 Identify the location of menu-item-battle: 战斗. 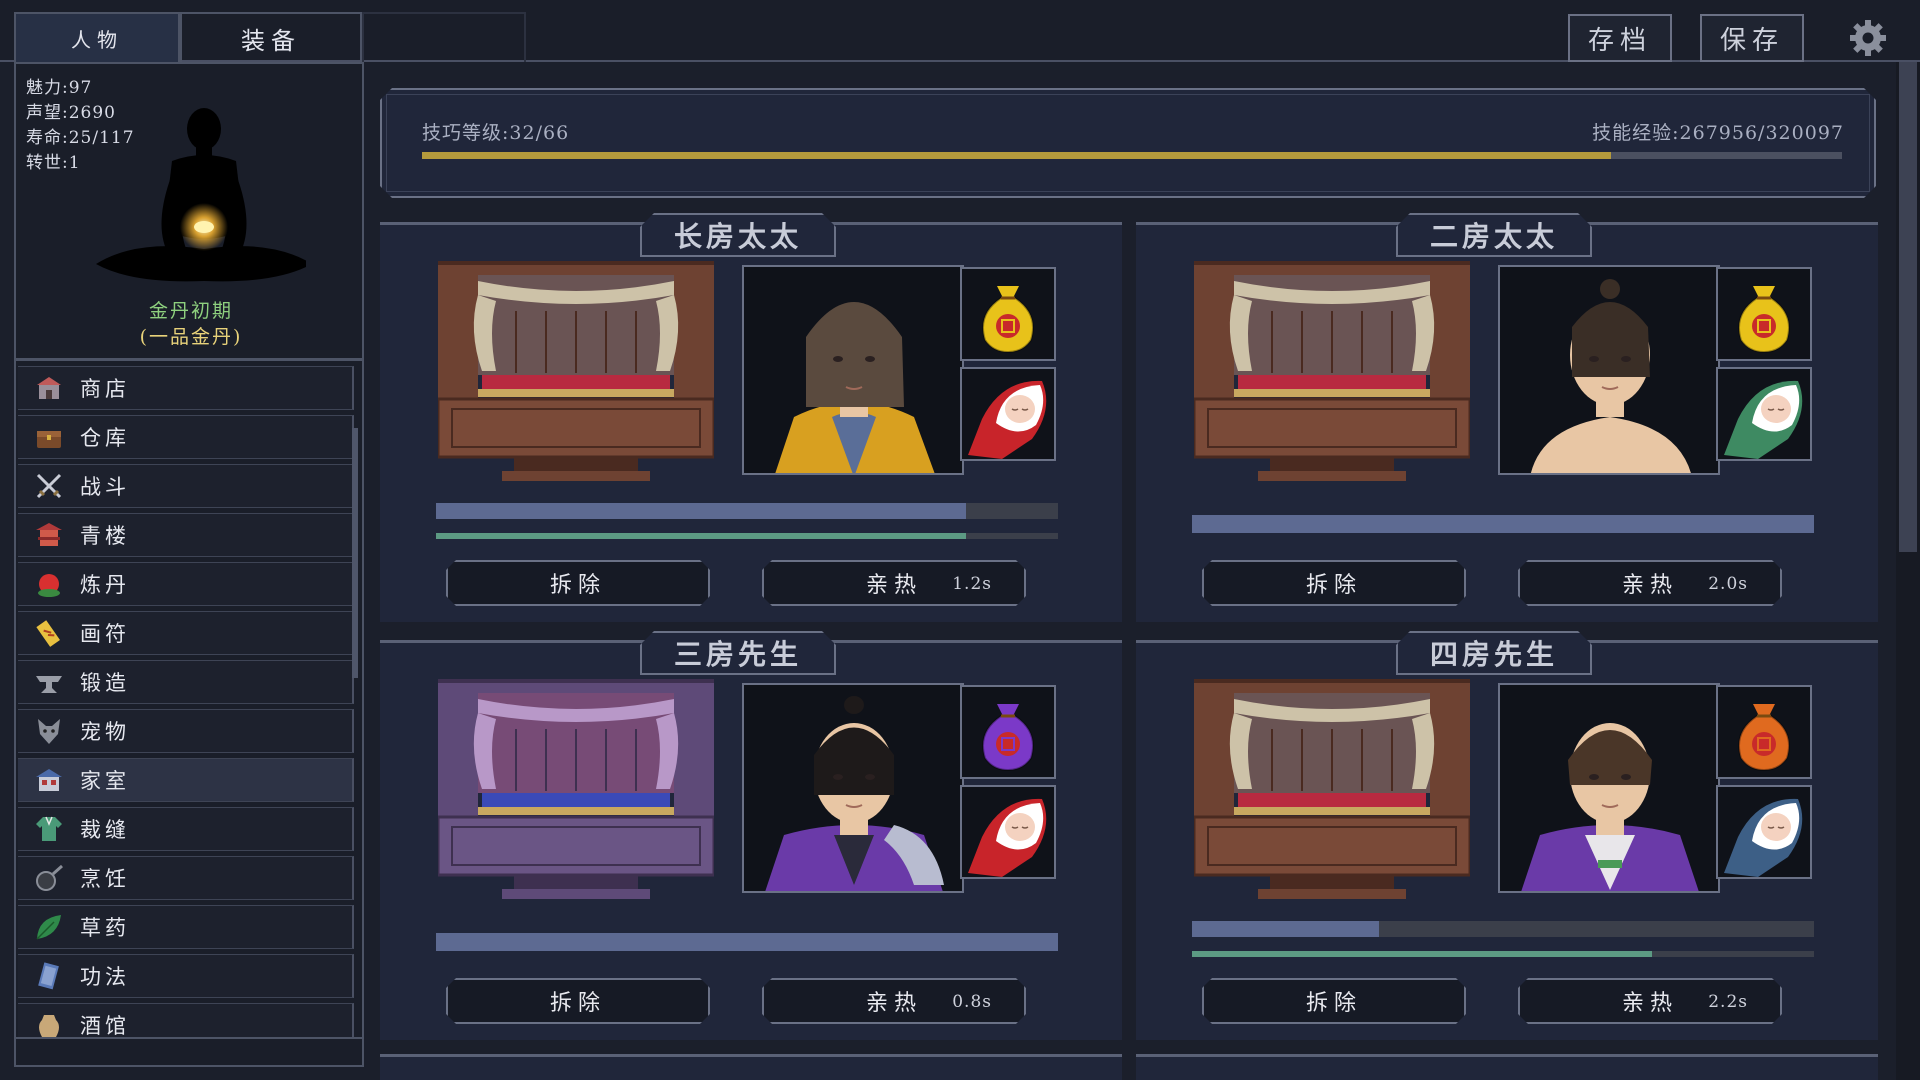
(186, 486).